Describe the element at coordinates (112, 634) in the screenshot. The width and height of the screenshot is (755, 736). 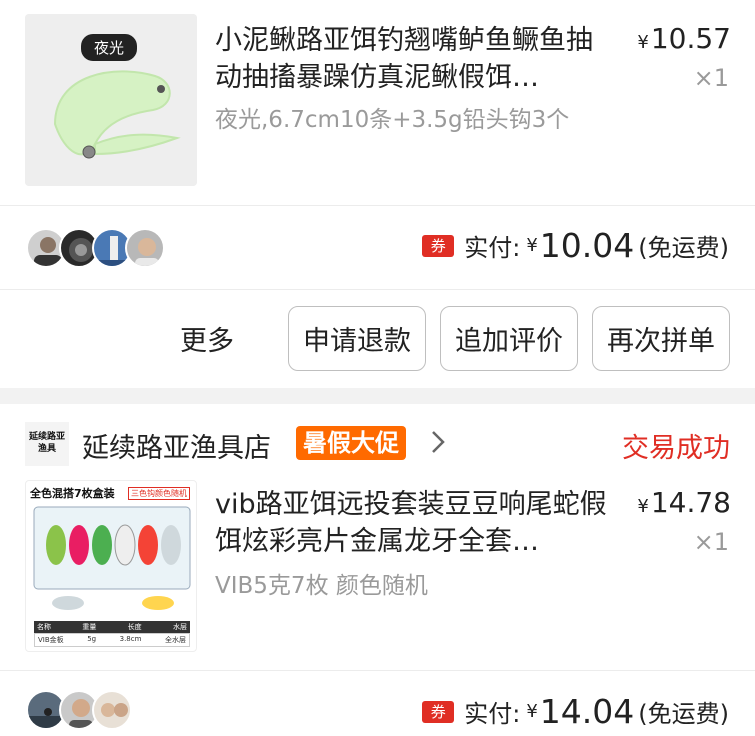
I see `spec-table: 名称 重量 长度 水层 VIB金板 5g 3.8cm 全水层` at that location.